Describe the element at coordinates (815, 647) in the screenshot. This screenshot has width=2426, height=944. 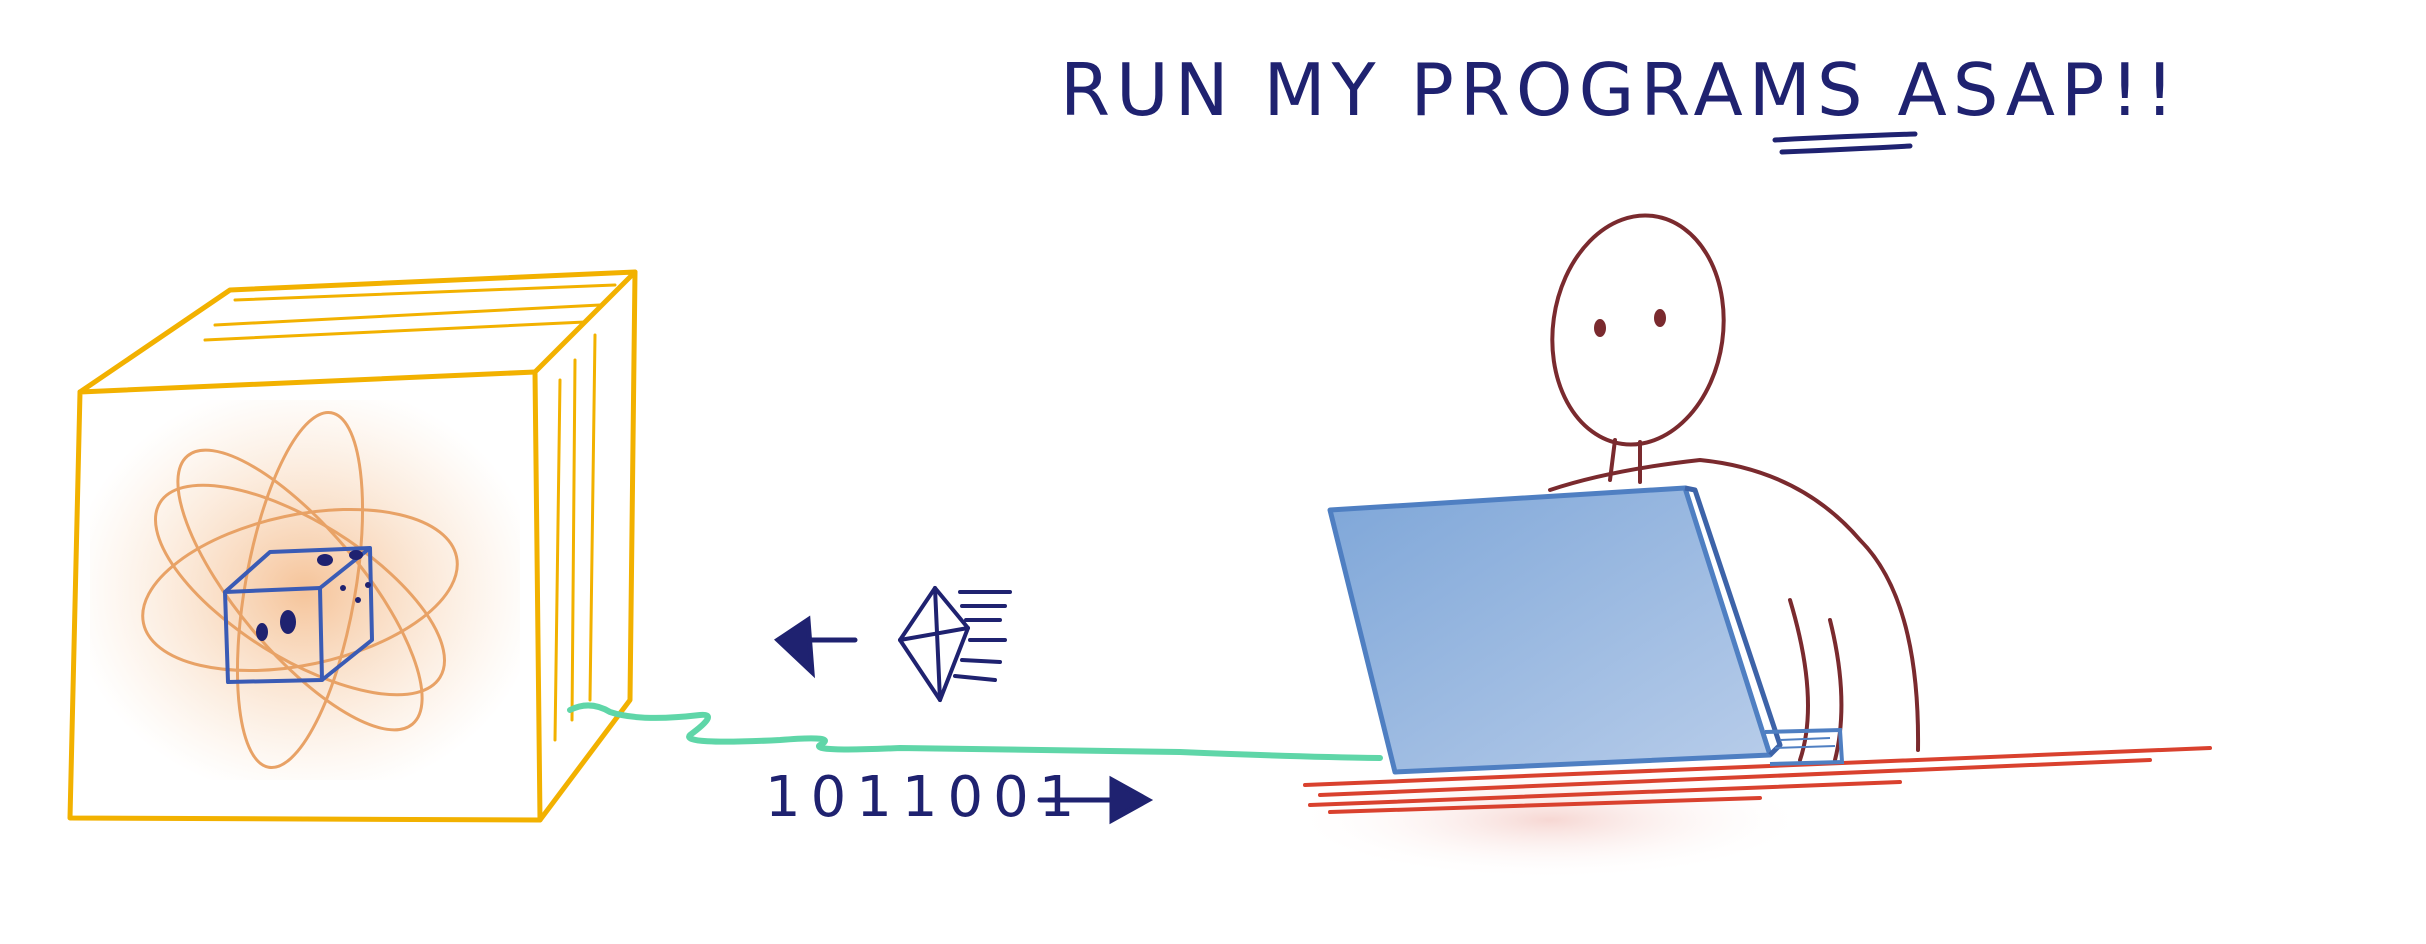
I see `result-arrow-left` at that location.